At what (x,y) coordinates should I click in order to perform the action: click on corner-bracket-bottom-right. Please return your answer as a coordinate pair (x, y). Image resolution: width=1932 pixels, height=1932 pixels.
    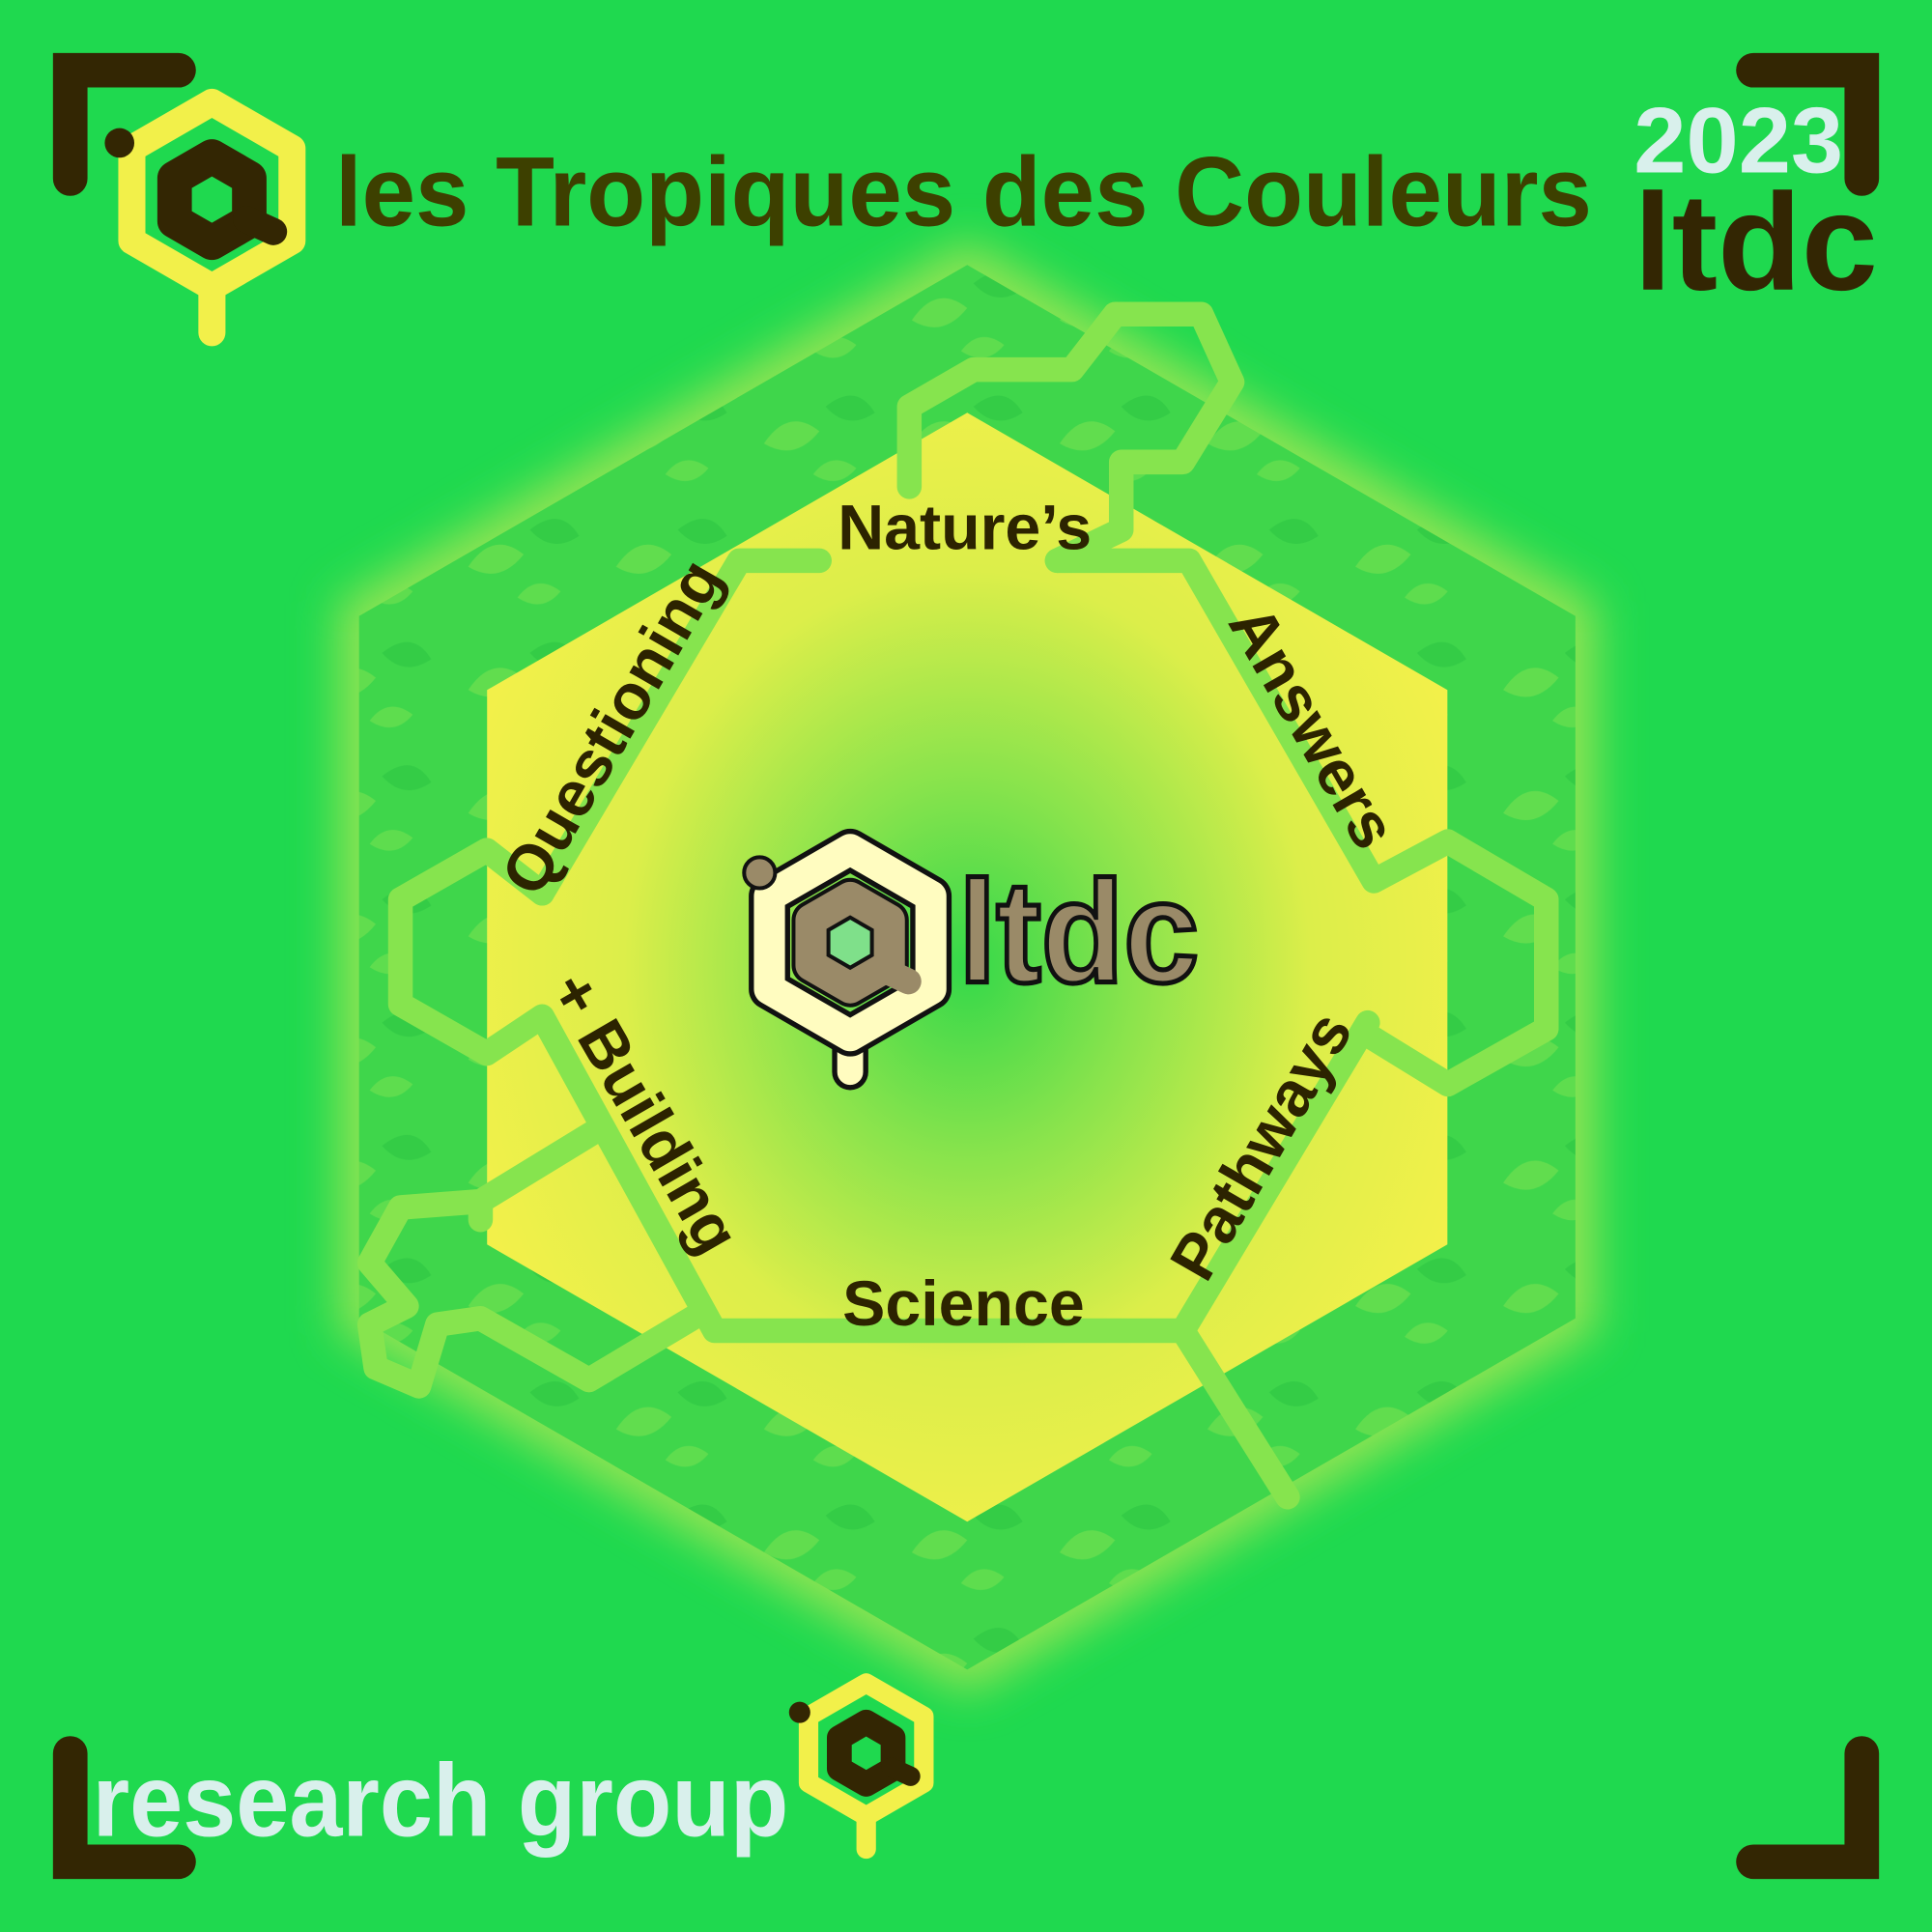
    Looking at the image, I should click on (1808, 1808).